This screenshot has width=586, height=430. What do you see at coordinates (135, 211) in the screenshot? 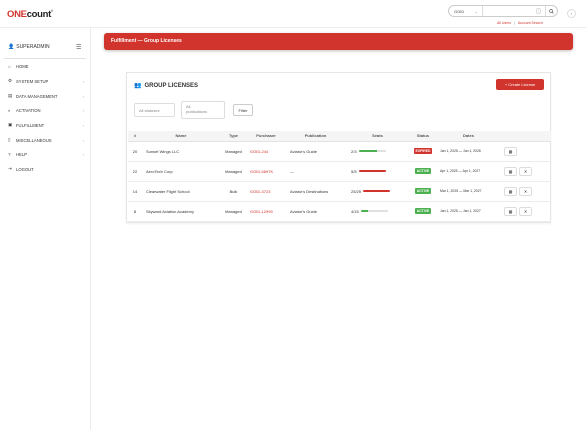
I see `row-id: 8` at bounding box center [135, 211].